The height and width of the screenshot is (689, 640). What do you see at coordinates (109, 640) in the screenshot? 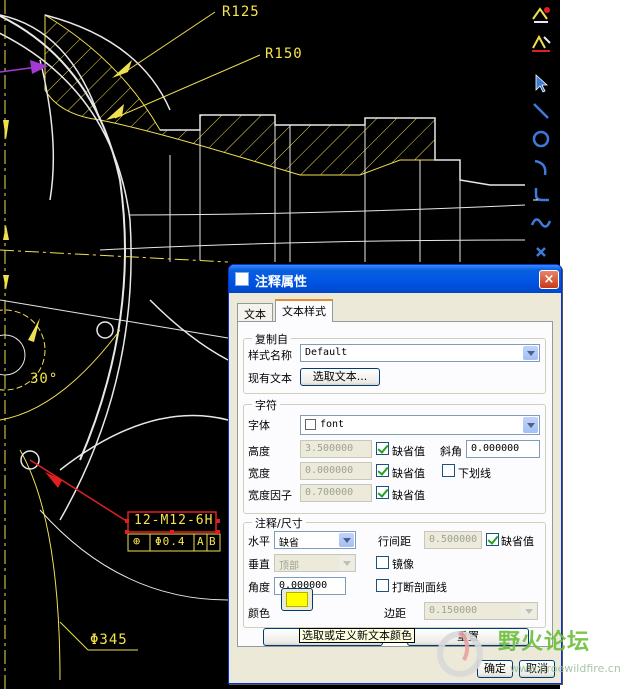
I see `diameter-label: Φ345` at bounding box center [109, 640].